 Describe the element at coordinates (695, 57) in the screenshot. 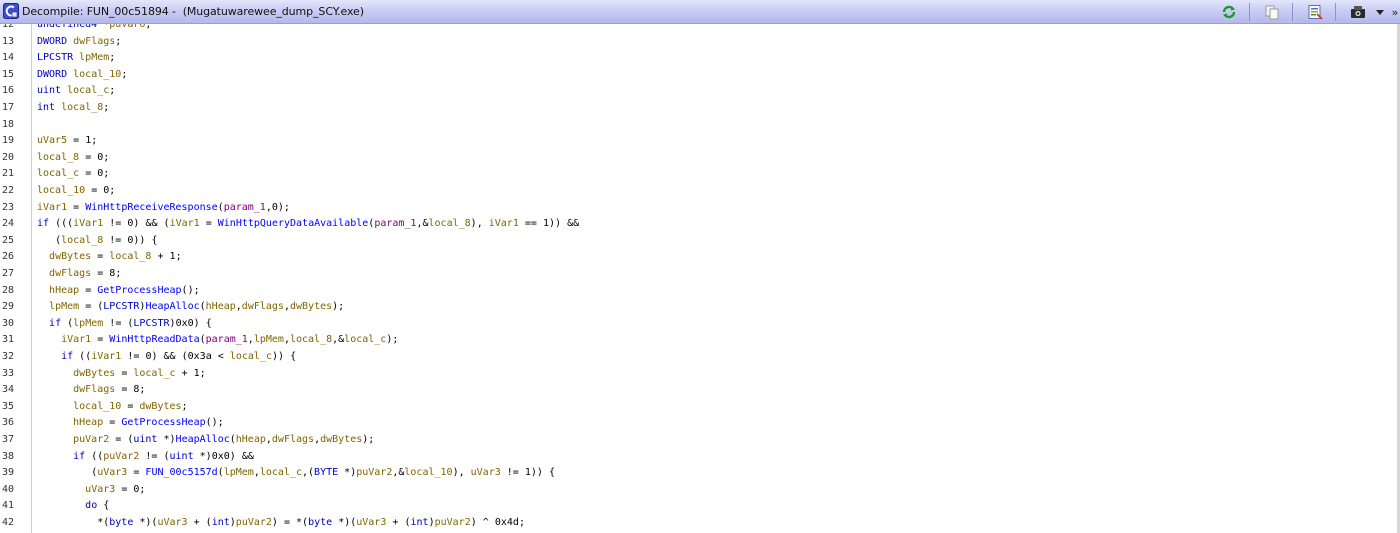

I see `code-line: 14 LPCSTR lpMem;` at that location.